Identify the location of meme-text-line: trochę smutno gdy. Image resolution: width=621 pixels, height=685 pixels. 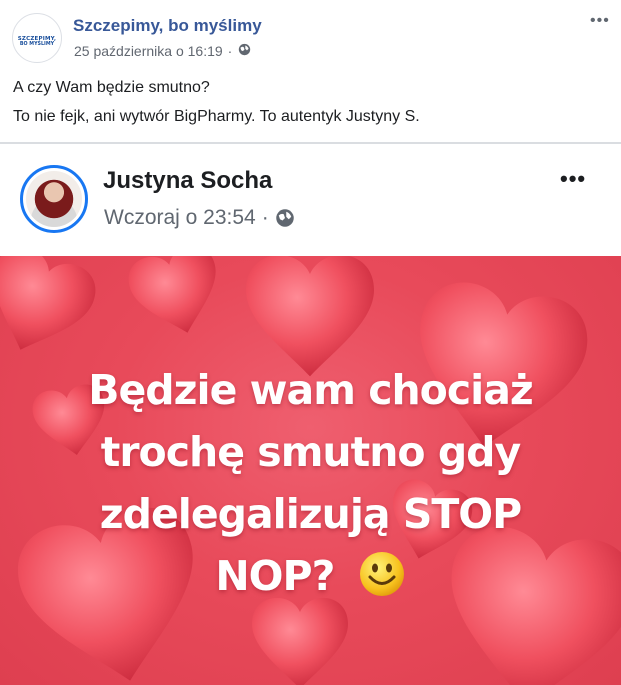
(311, 452).